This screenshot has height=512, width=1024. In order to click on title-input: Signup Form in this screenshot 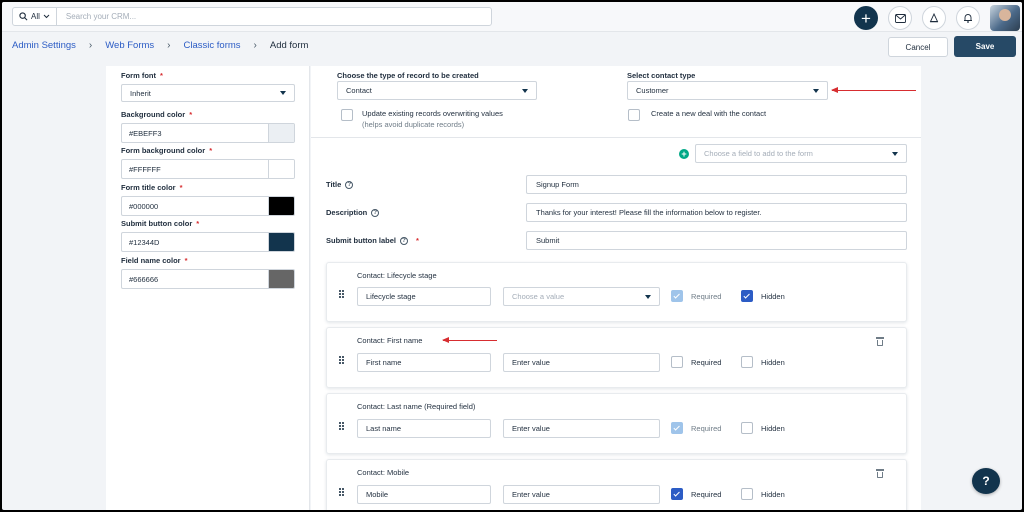, I will do `click(716, 184)`.